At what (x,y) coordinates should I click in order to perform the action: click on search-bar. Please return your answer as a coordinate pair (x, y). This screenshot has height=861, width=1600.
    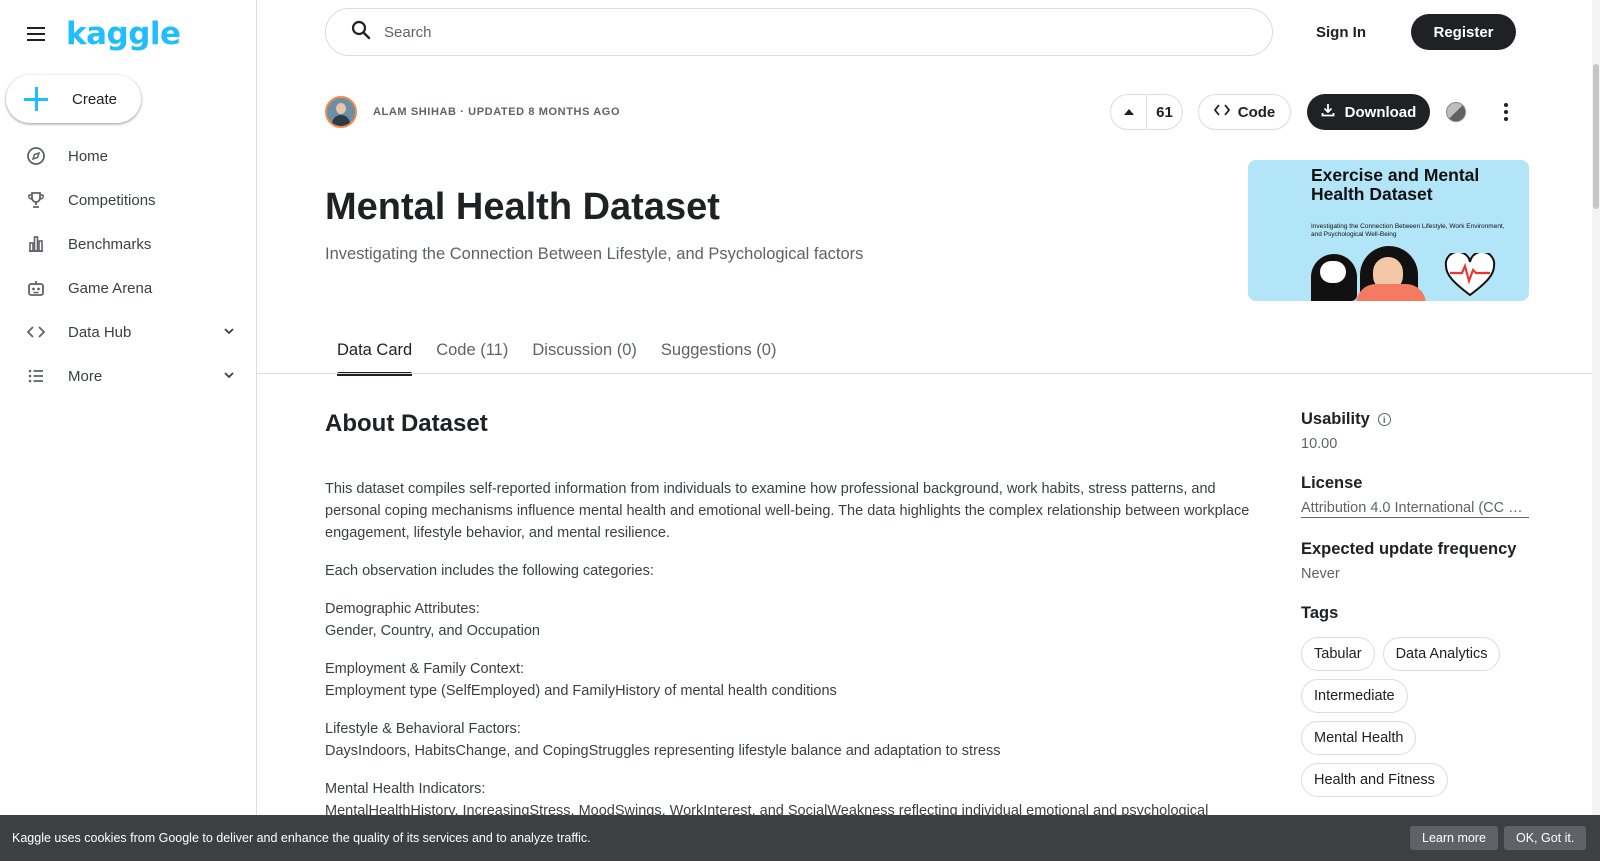
    Looking at the image, I should click on (799, 32).